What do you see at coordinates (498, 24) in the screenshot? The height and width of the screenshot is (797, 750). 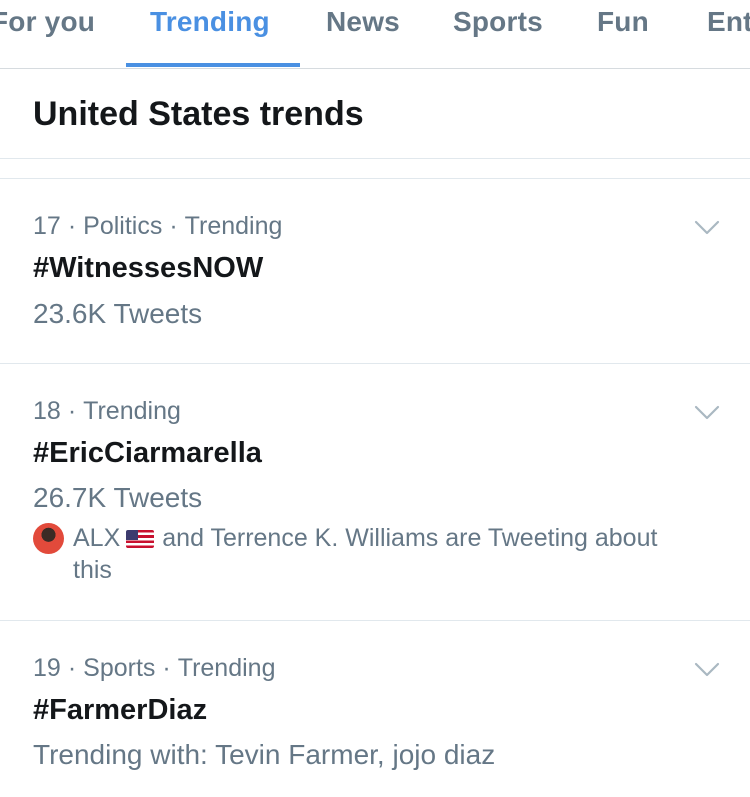 I see `tab-sports: Sports` at bounding box center [498, 24].